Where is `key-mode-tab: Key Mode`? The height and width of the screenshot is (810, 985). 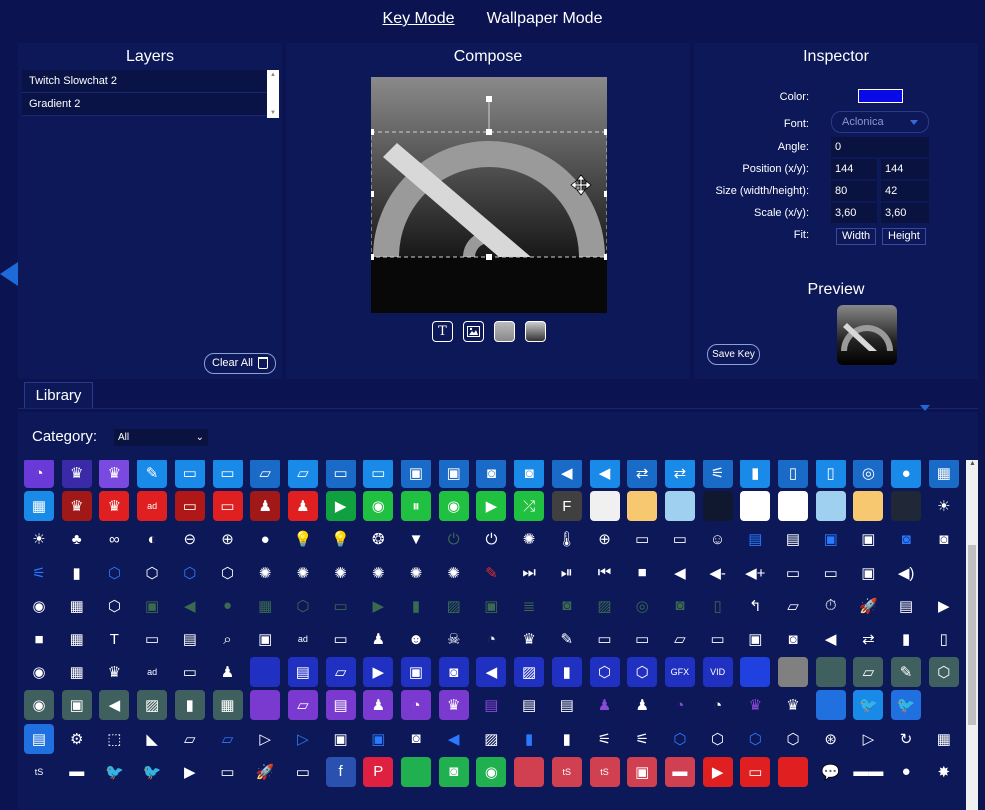
key-mode-tab: Key Mode is located at coordinates (419, 19).